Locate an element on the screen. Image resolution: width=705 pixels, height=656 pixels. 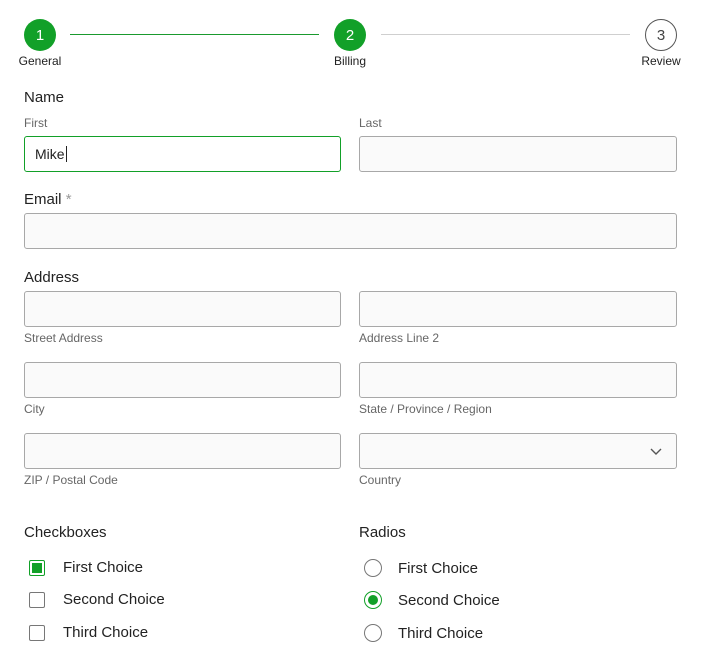
text-cursor is located at coordinates (66, 154).